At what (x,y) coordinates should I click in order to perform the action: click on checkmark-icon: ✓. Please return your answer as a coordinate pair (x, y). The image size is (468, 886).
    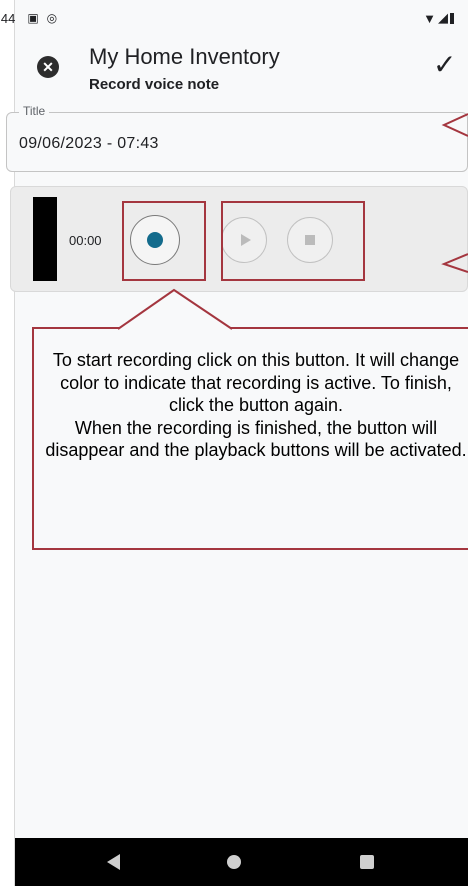
    Looking at the image, I should click on (444, 64).